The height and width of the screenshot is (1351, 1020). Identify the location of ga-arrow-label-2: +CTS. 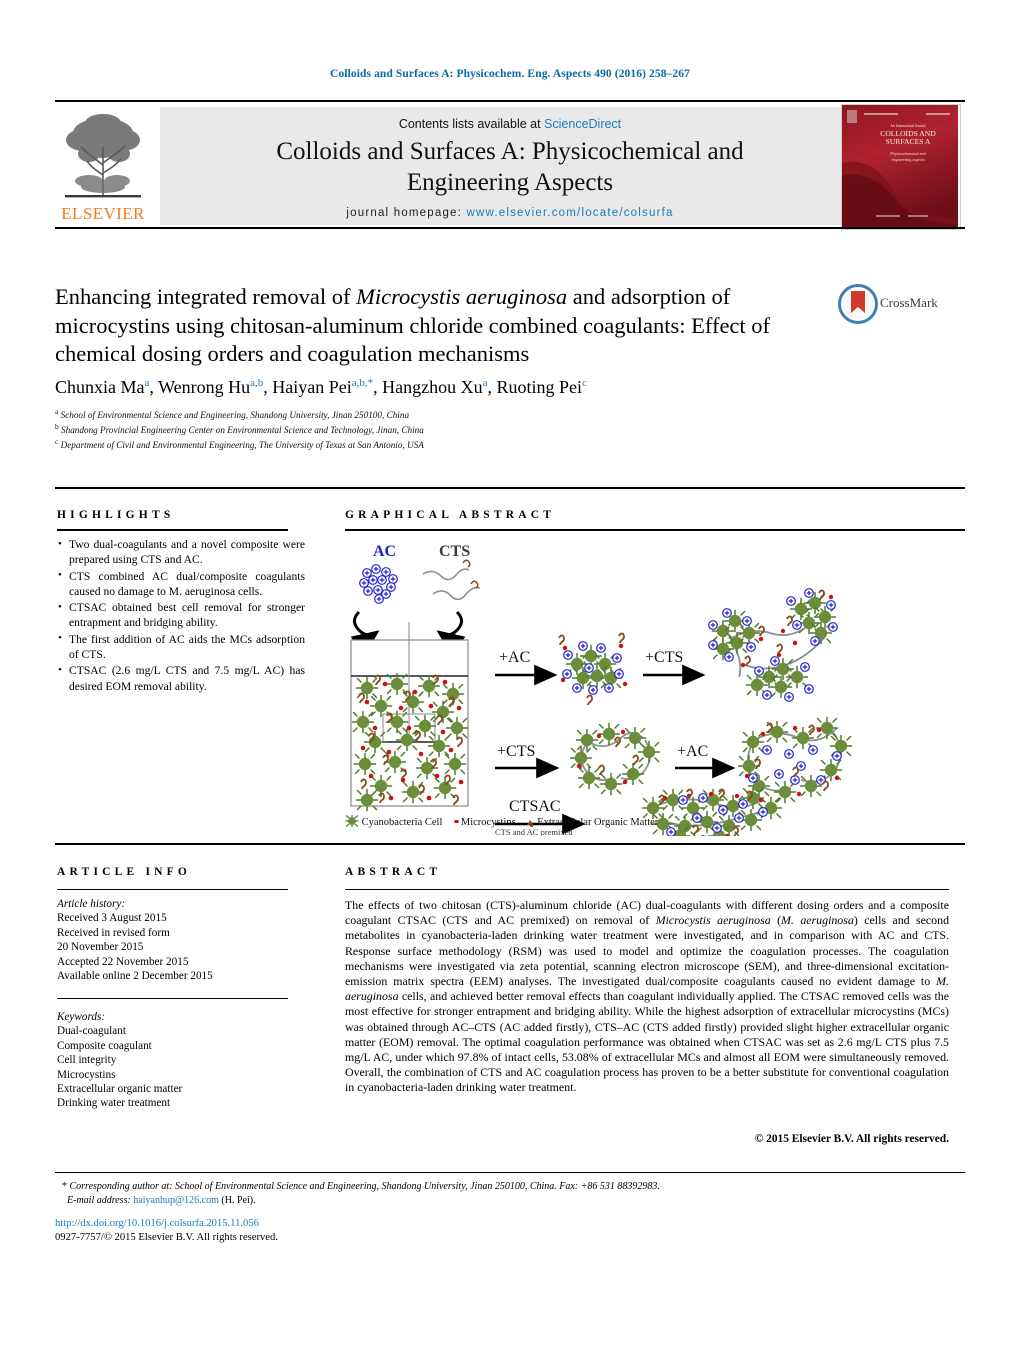
(664, 657).